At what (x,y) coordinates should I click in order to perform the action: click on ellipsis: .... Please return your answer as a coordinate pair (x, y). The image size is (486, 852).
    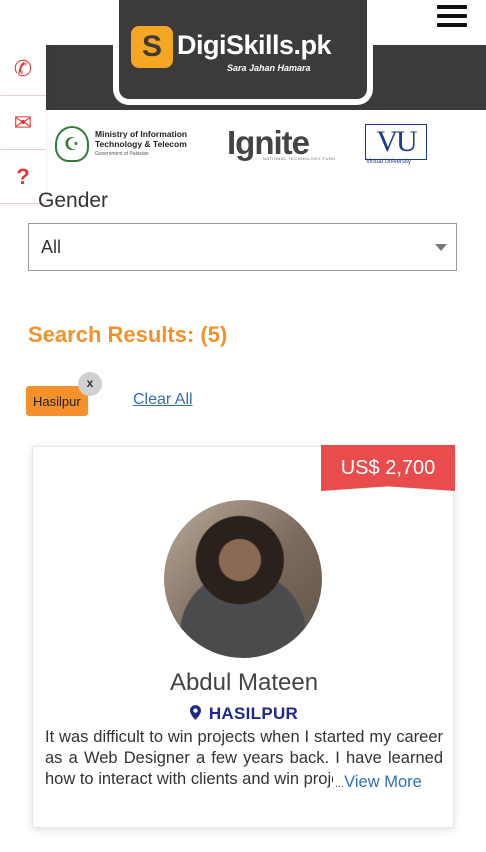
    Looking at the image, I should click on (340, 784).